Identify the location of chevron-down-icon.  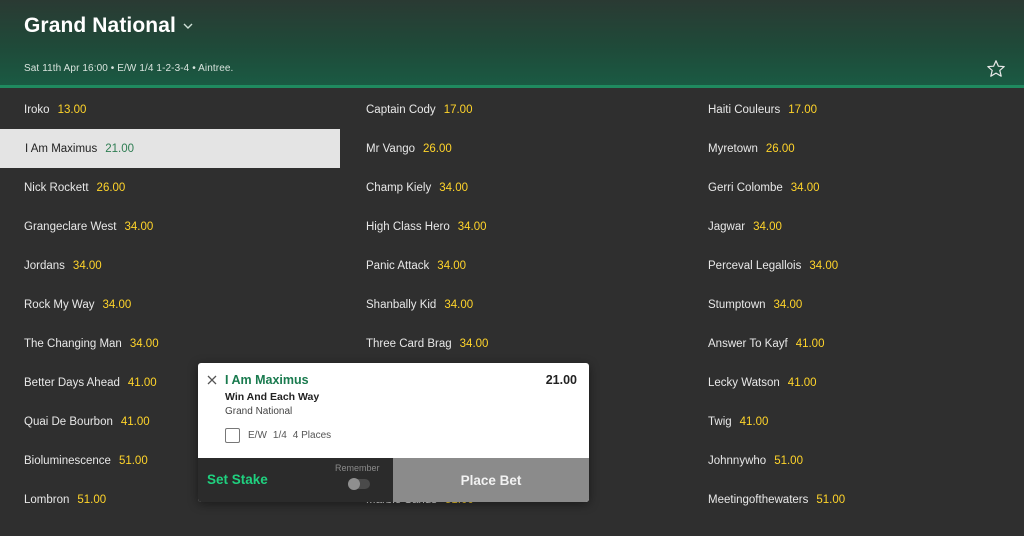
(188, 26).